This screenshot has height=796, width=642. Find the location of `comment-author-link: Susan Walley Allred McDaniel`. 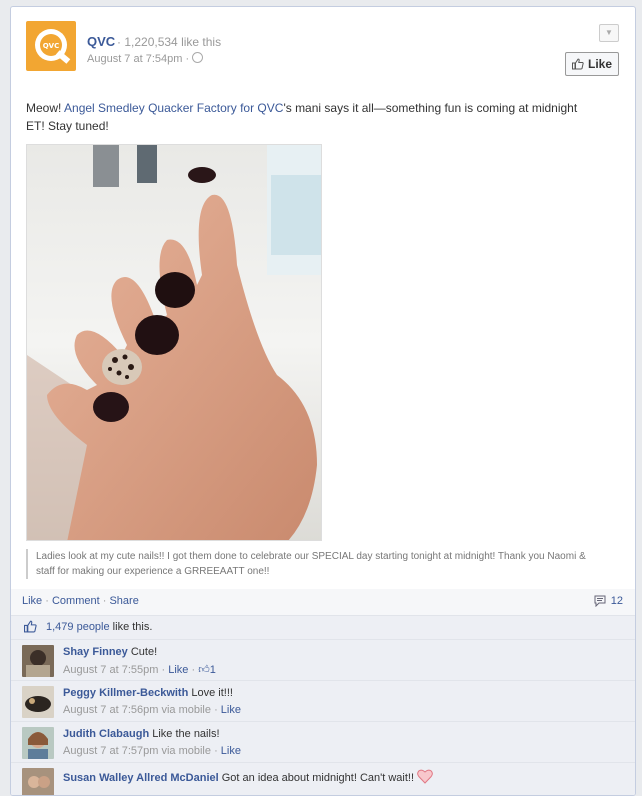

comment-author-link: Susan Walley Allred McDaniel is located at coordinates (141, 778).